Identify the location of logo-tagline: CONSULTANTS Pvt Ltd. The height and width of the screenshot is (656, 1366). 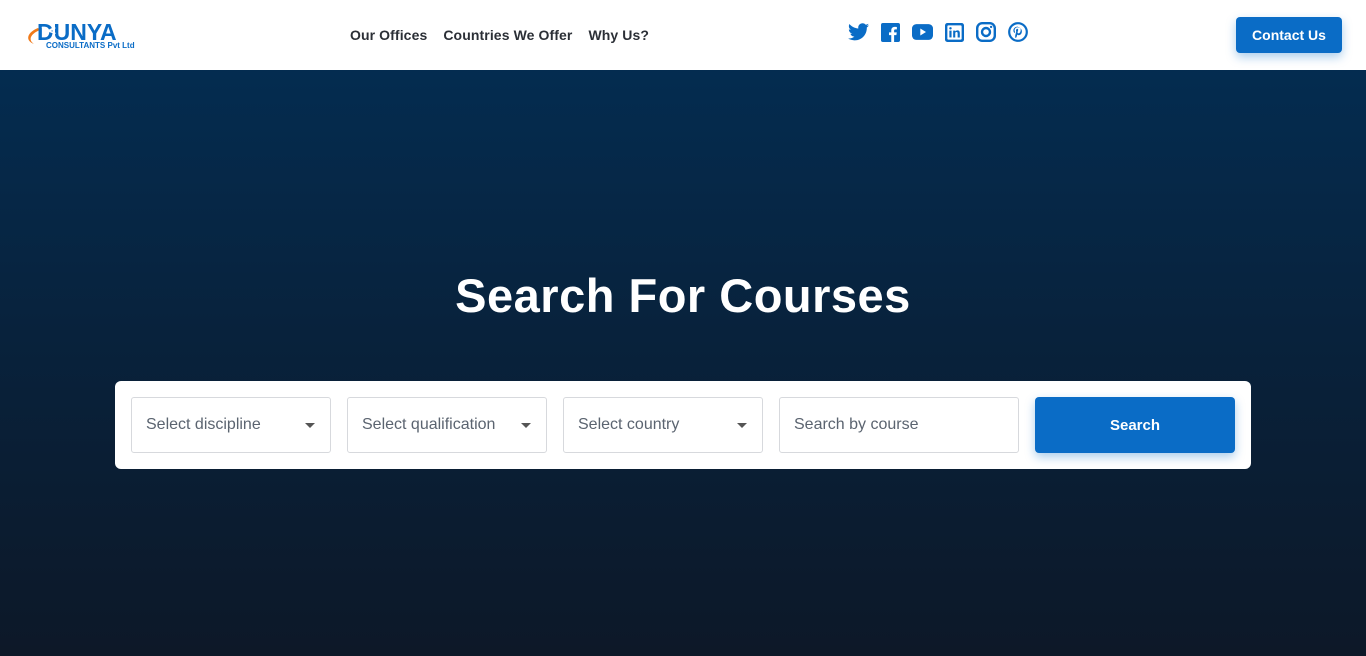
(90, 45).